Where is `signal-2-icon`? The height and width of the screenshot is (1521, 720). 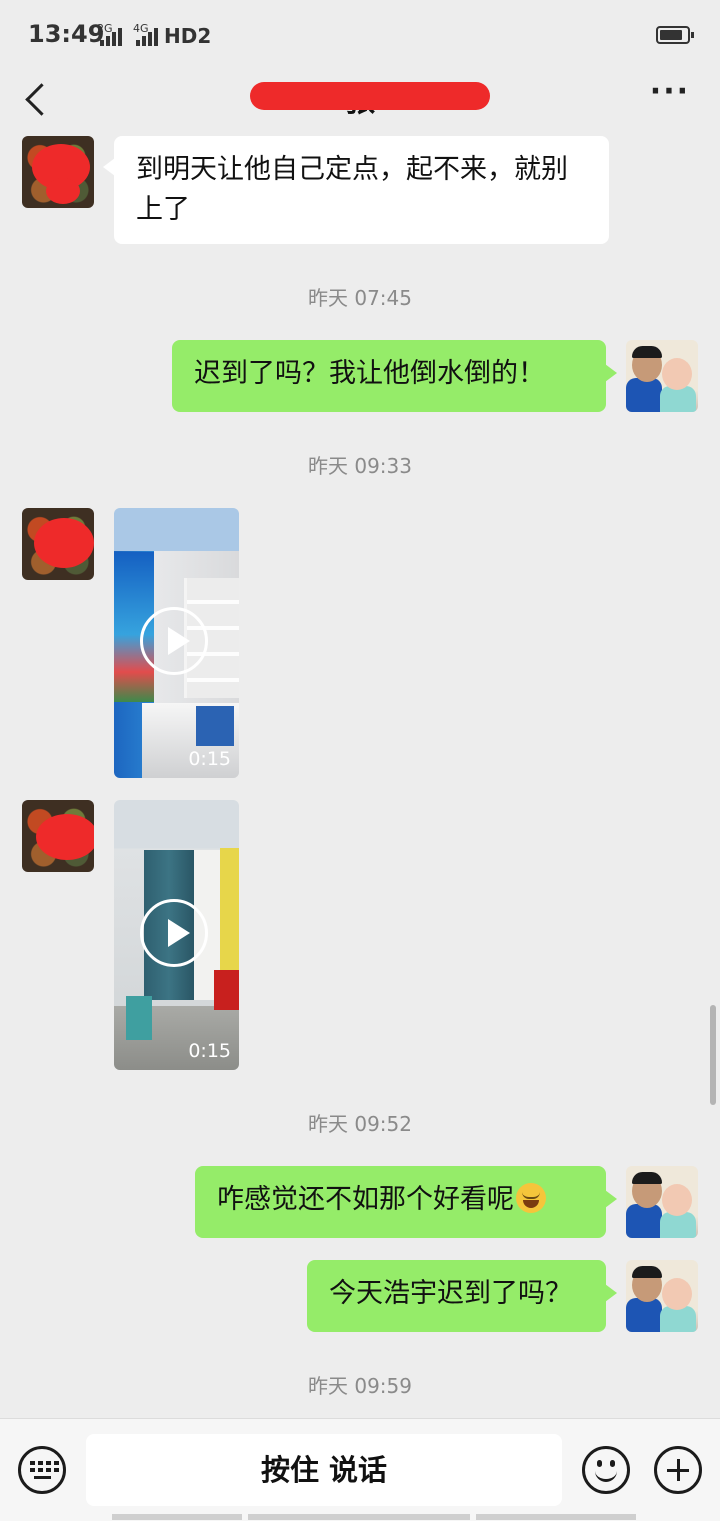 signal-2-icon is located at coordinates (147, 36).